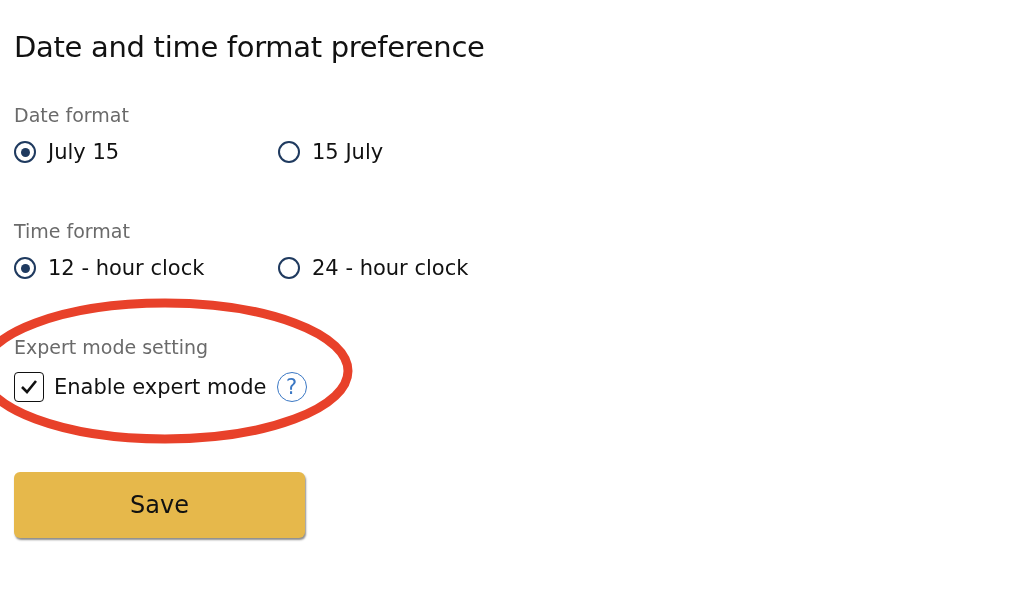 The height and width of the screenshot is (594, 1024). Describe the element at coordinates (250, 47) in the screenshot. I see `page-title: Date and time format preference` at that location.